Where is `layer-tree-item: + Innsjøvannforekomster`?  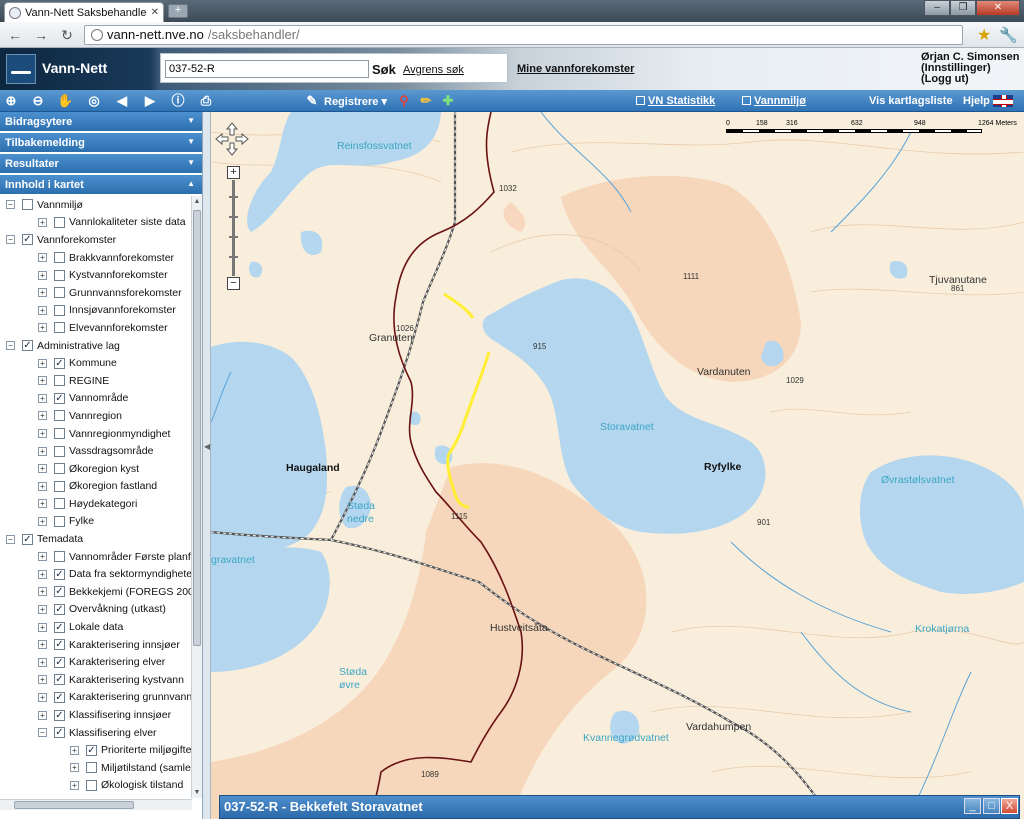 layer-tree-item: + Innsjøvannforekomster is located at coordinates (96, 311).